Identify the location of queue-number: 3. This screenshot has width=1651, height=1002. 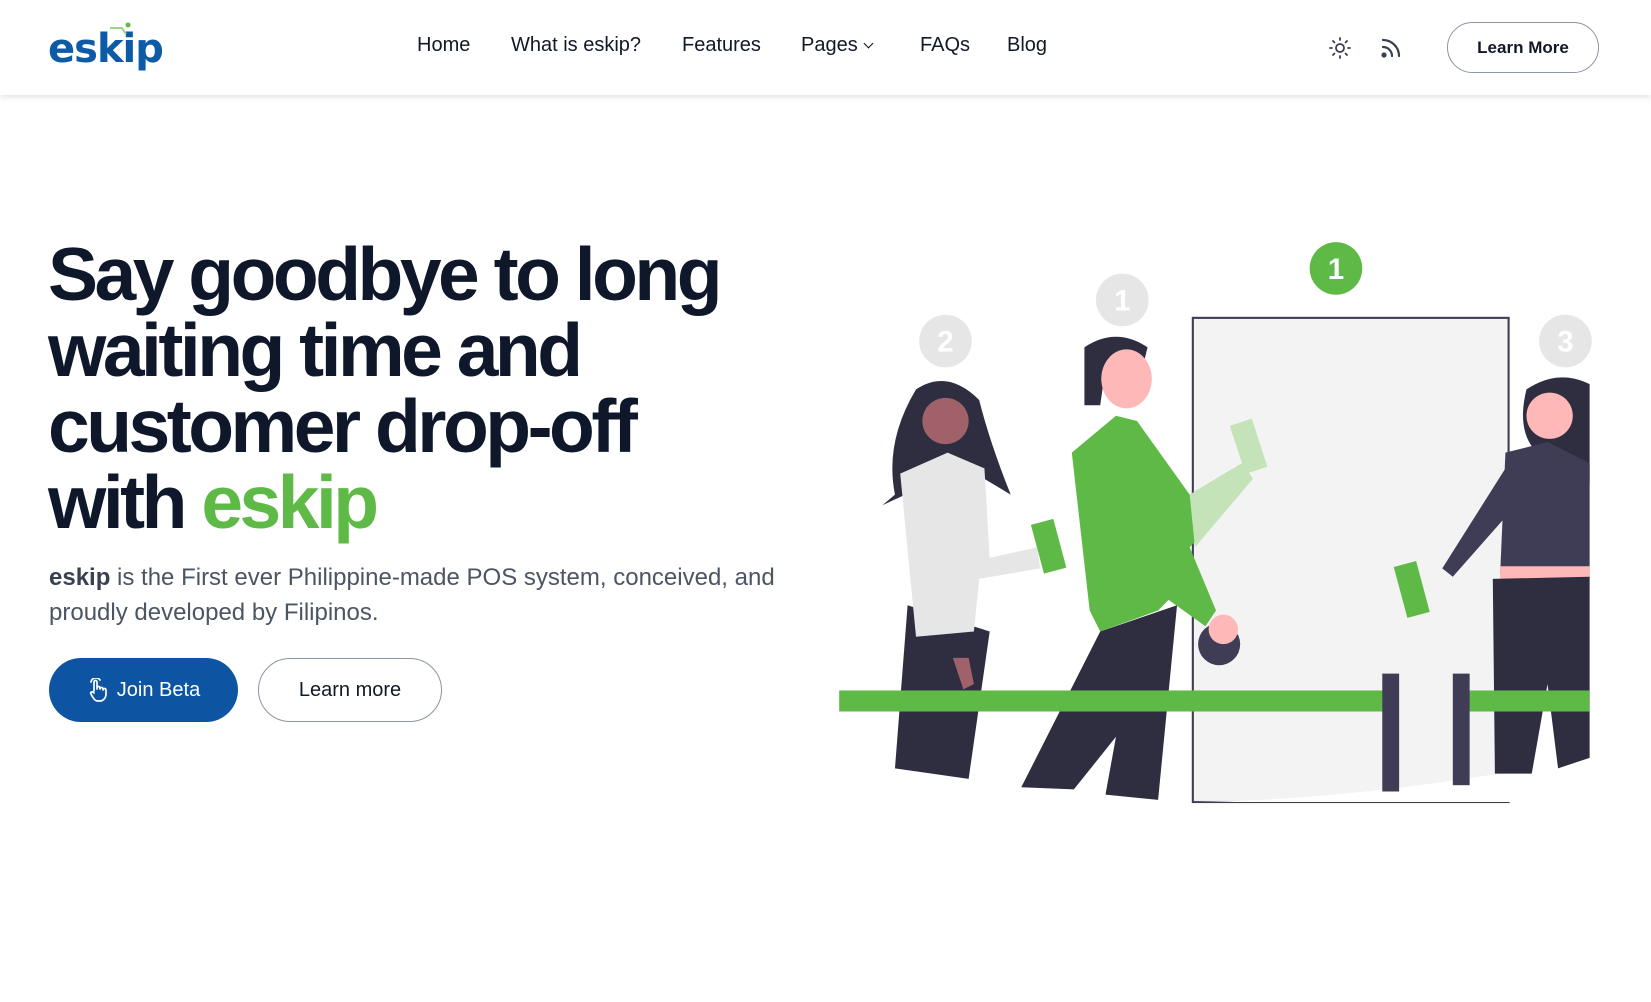
(1565, 342).